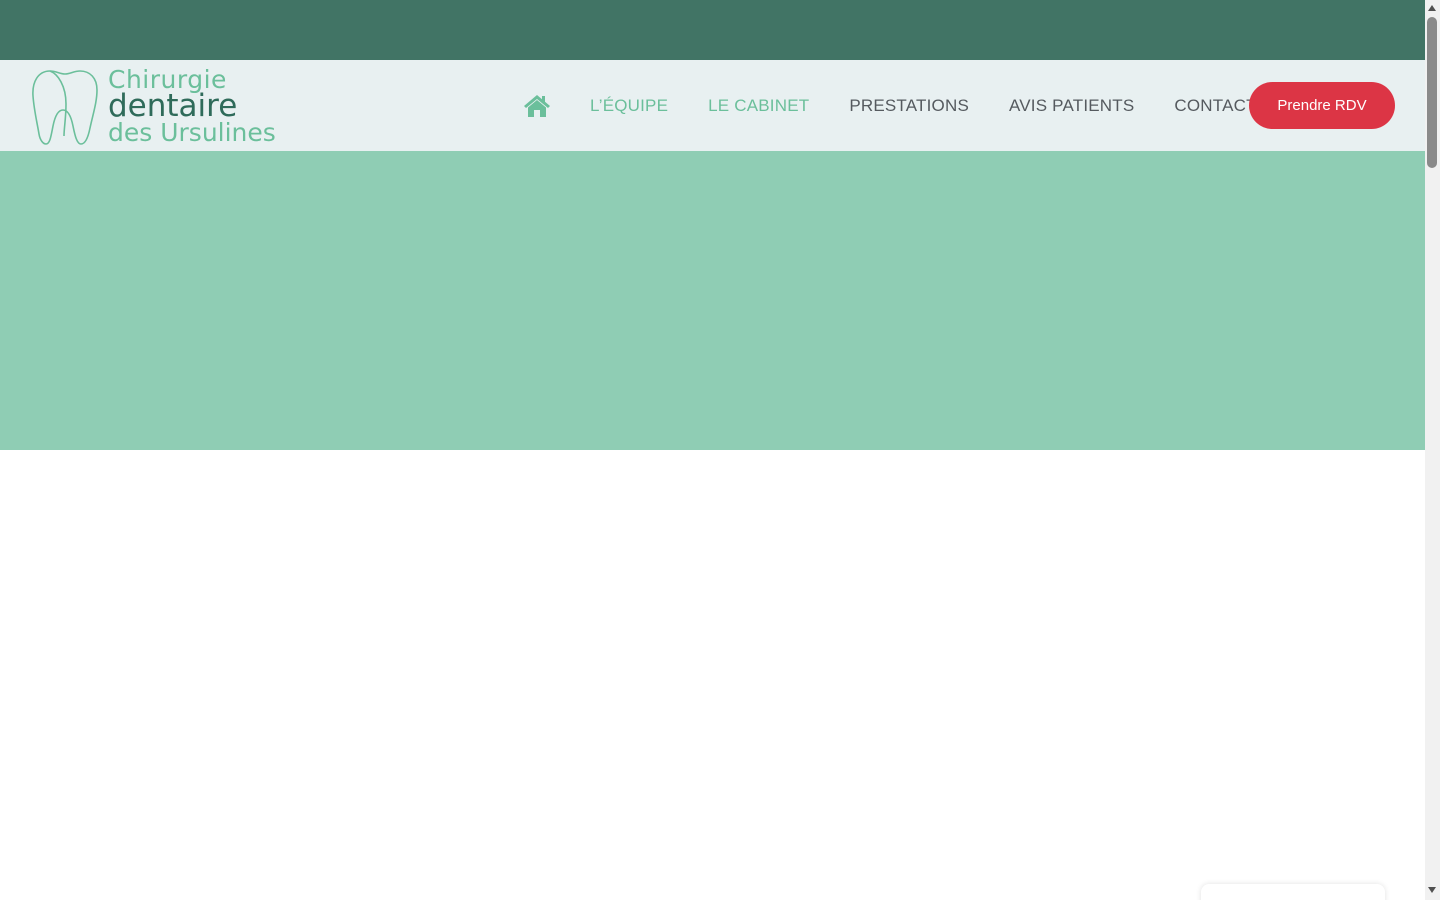  I want to click on floating-widget, so click(1293, 892).